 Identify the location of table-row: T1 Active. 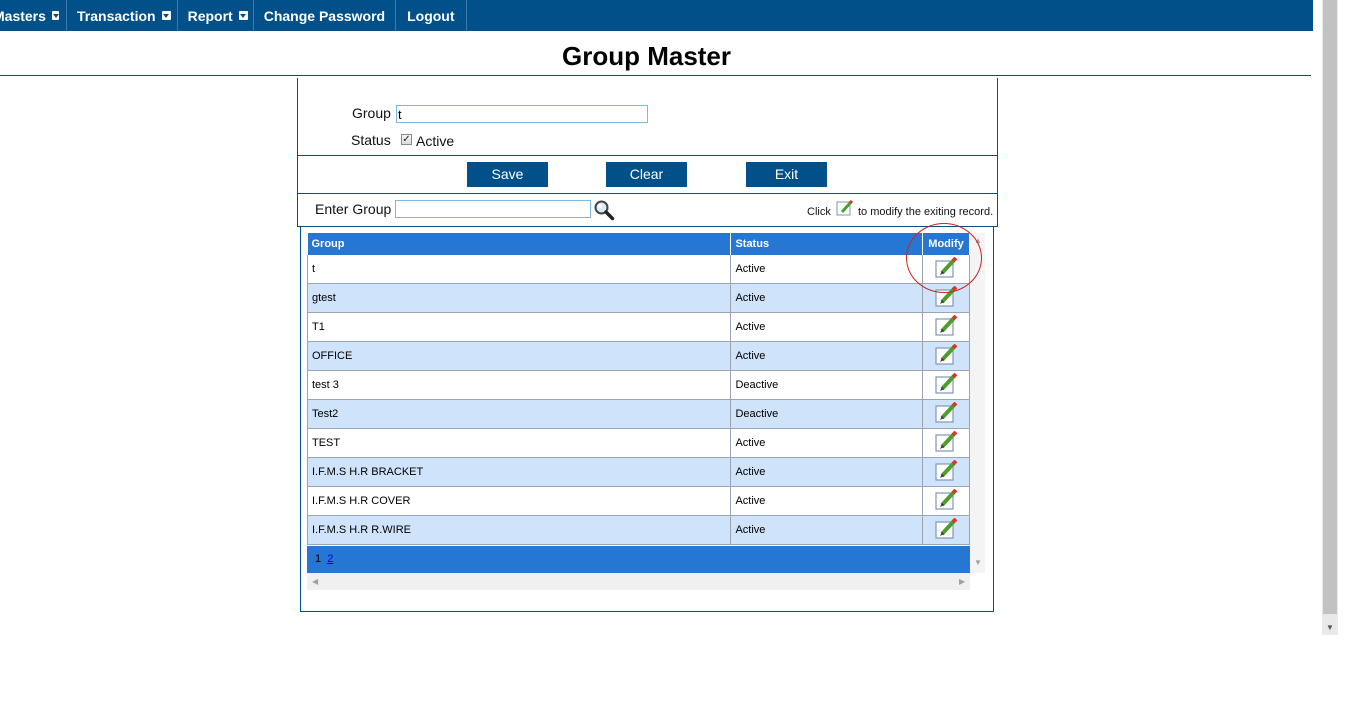
(638, 327).